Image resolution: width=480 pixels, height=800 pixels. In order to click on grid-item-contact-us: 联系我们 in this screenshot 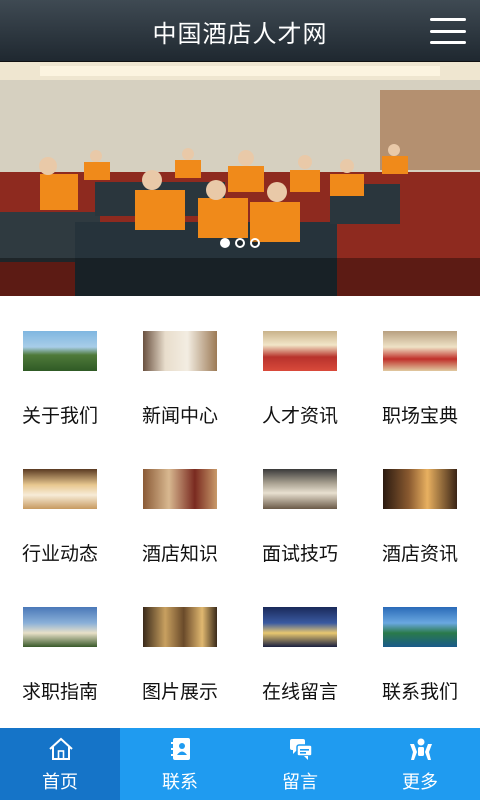, I will do `click(420, 641)`.